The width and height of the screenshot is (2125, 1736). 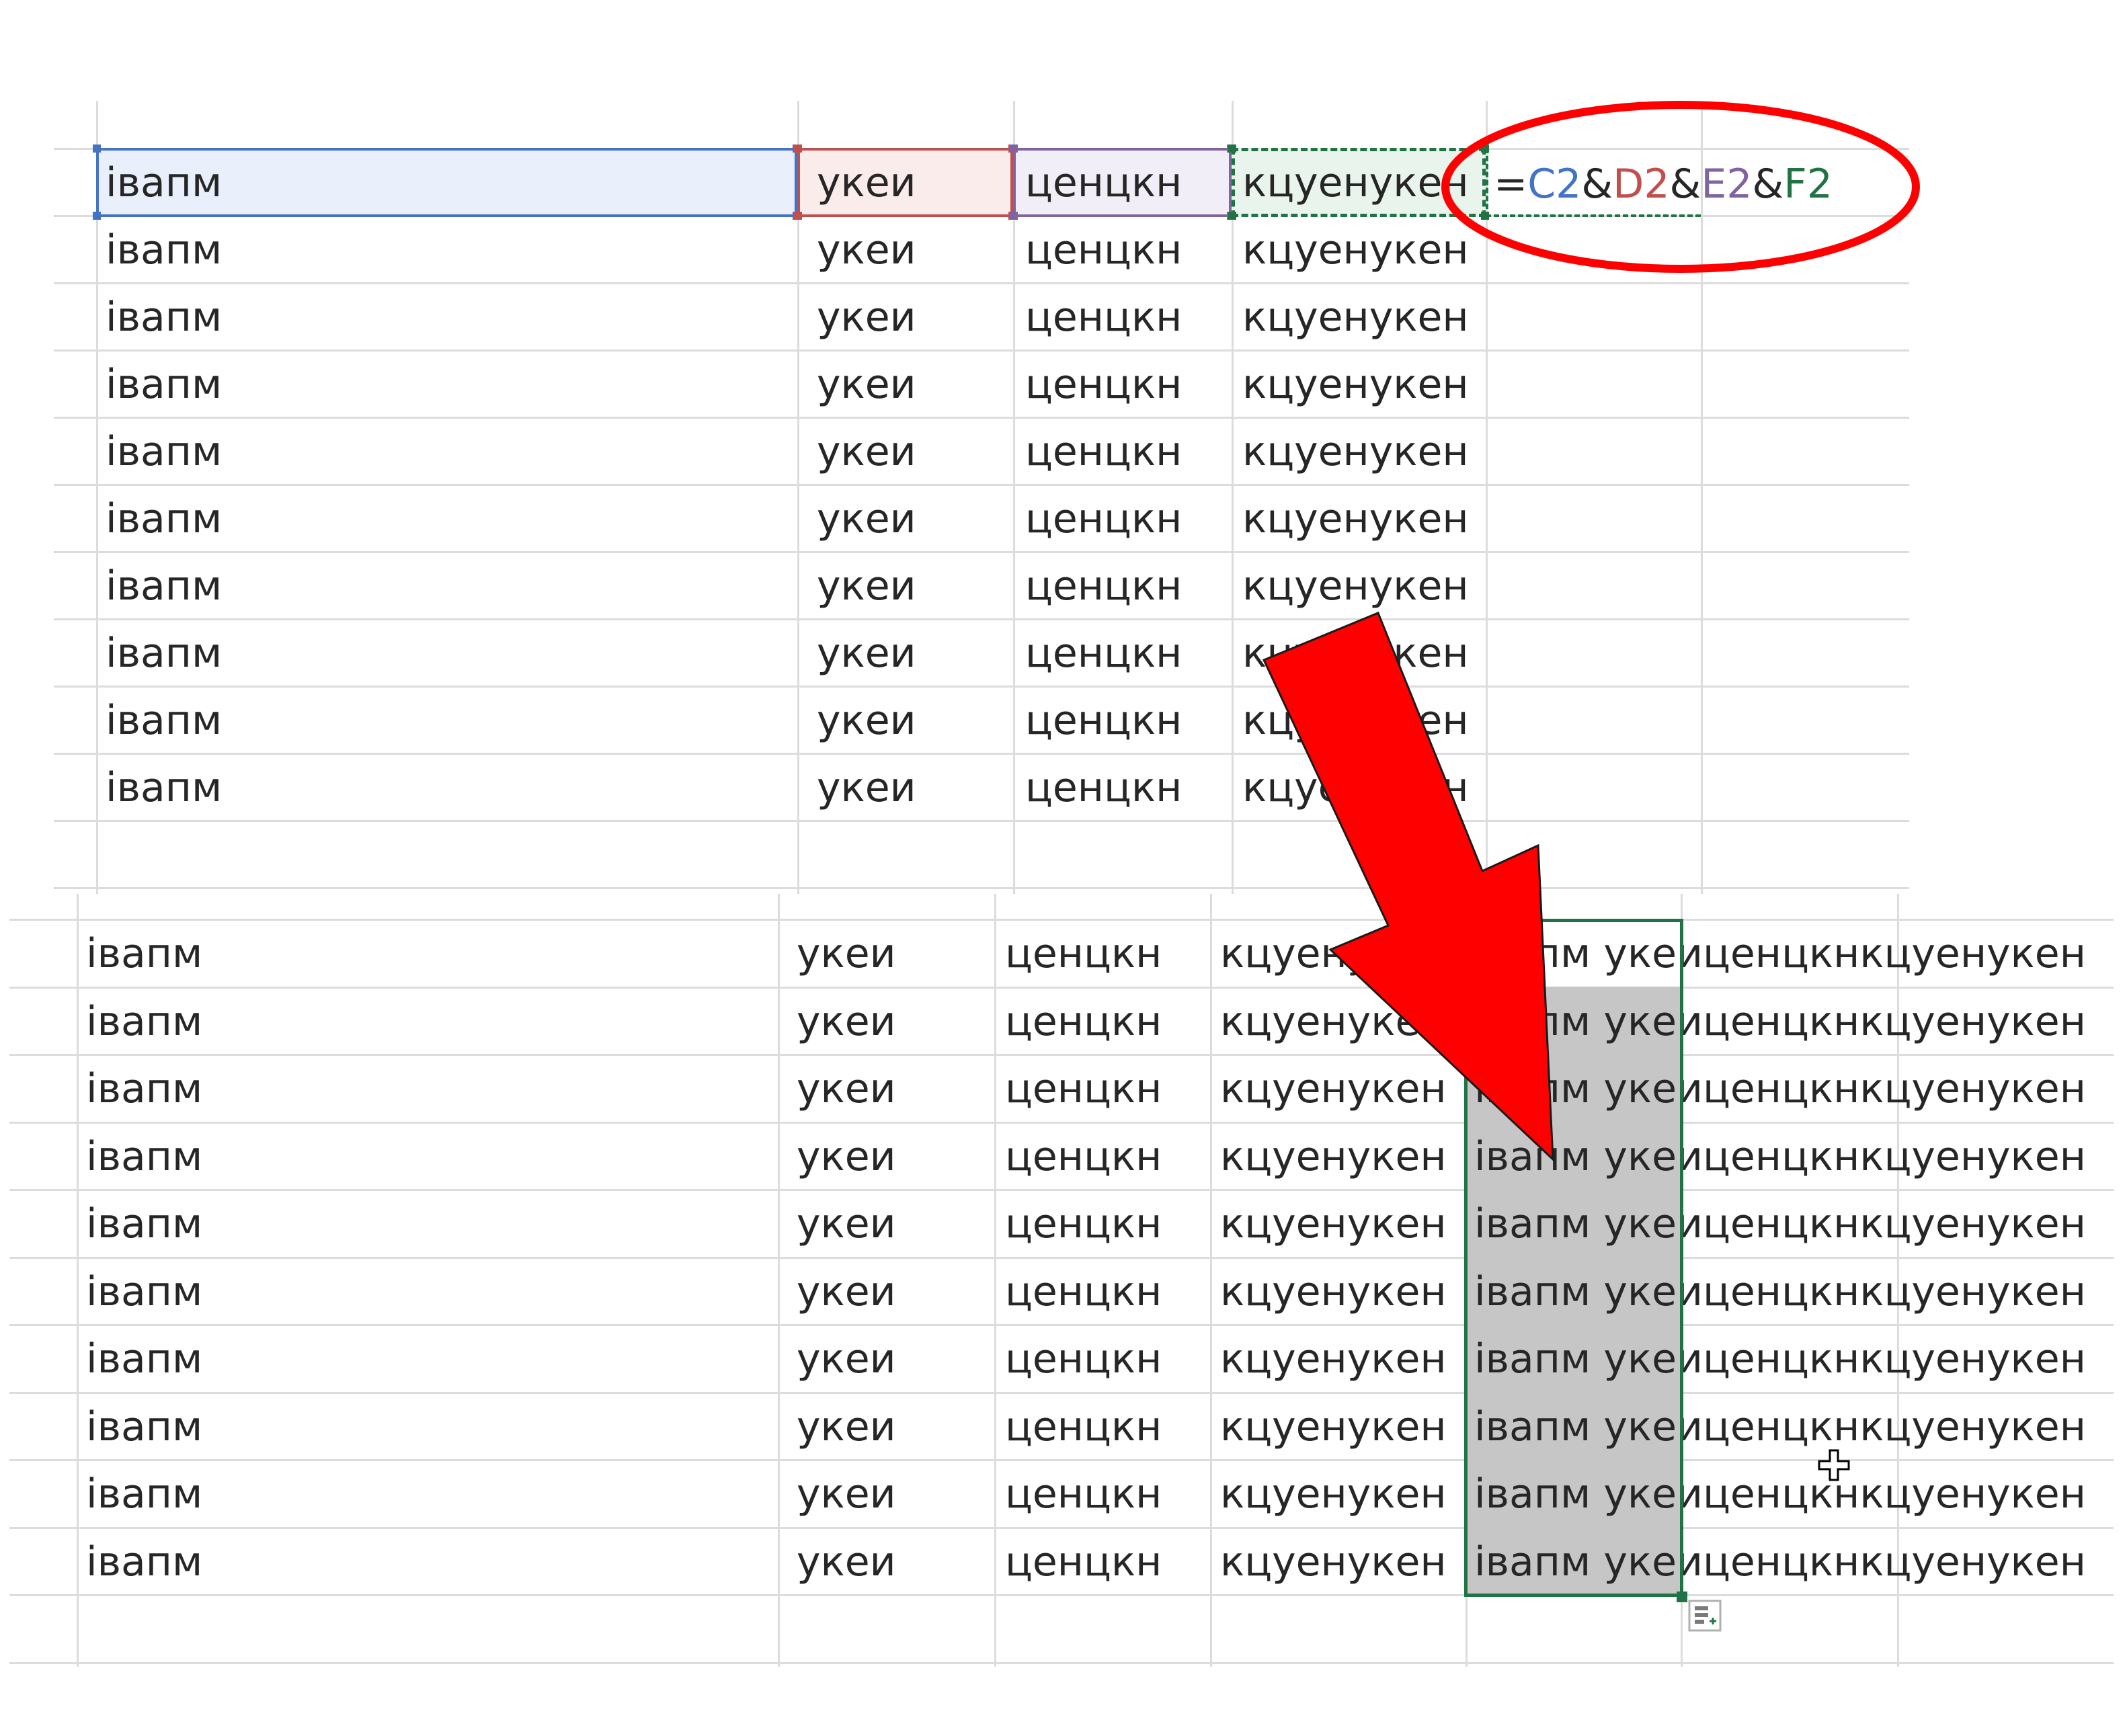 What do you see at coordinates (1681, 187) in the screenshot?
I see `red-ellipse-annotation` at bounding box center [1681, 187].